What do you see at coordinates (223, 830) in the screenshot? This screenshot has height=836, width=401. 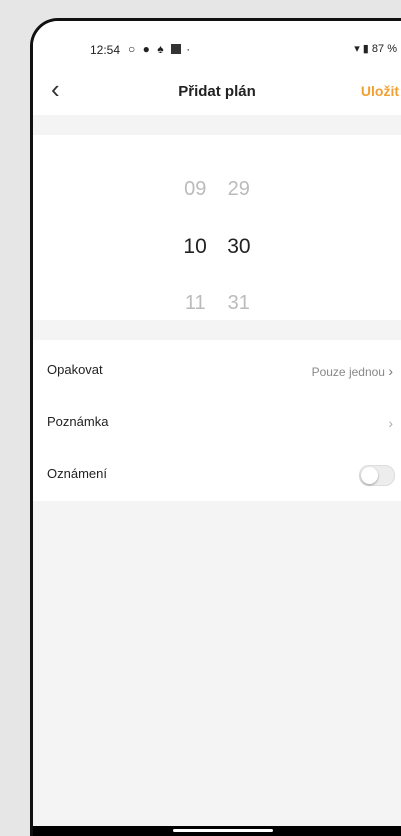 I see `home-gesture-pill` at bounding box center [223, 830].